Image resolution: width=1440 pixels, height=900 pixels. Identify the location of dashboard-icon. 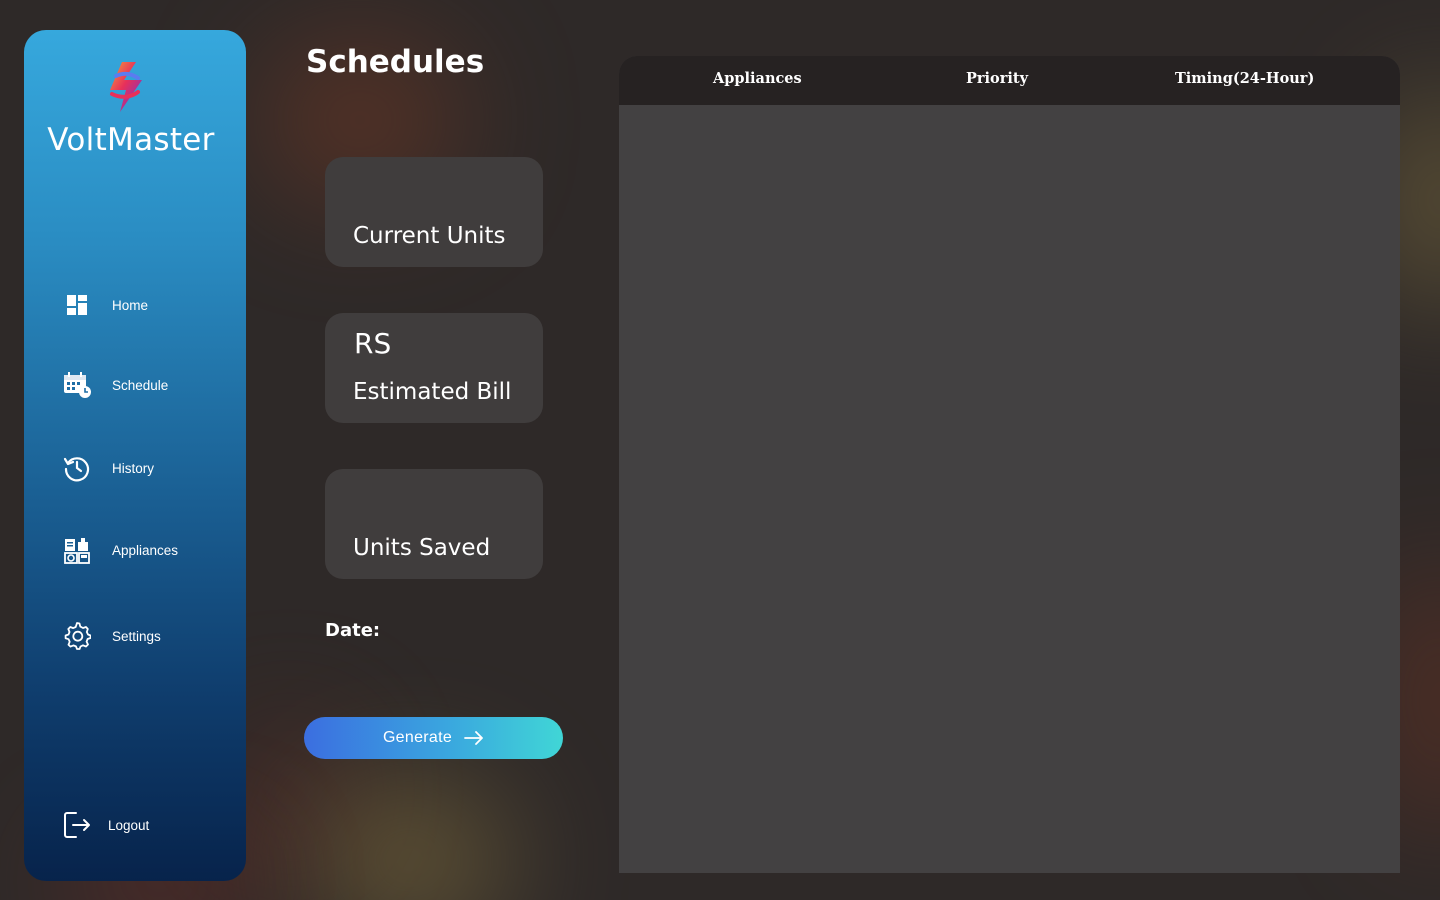
(77, 305).